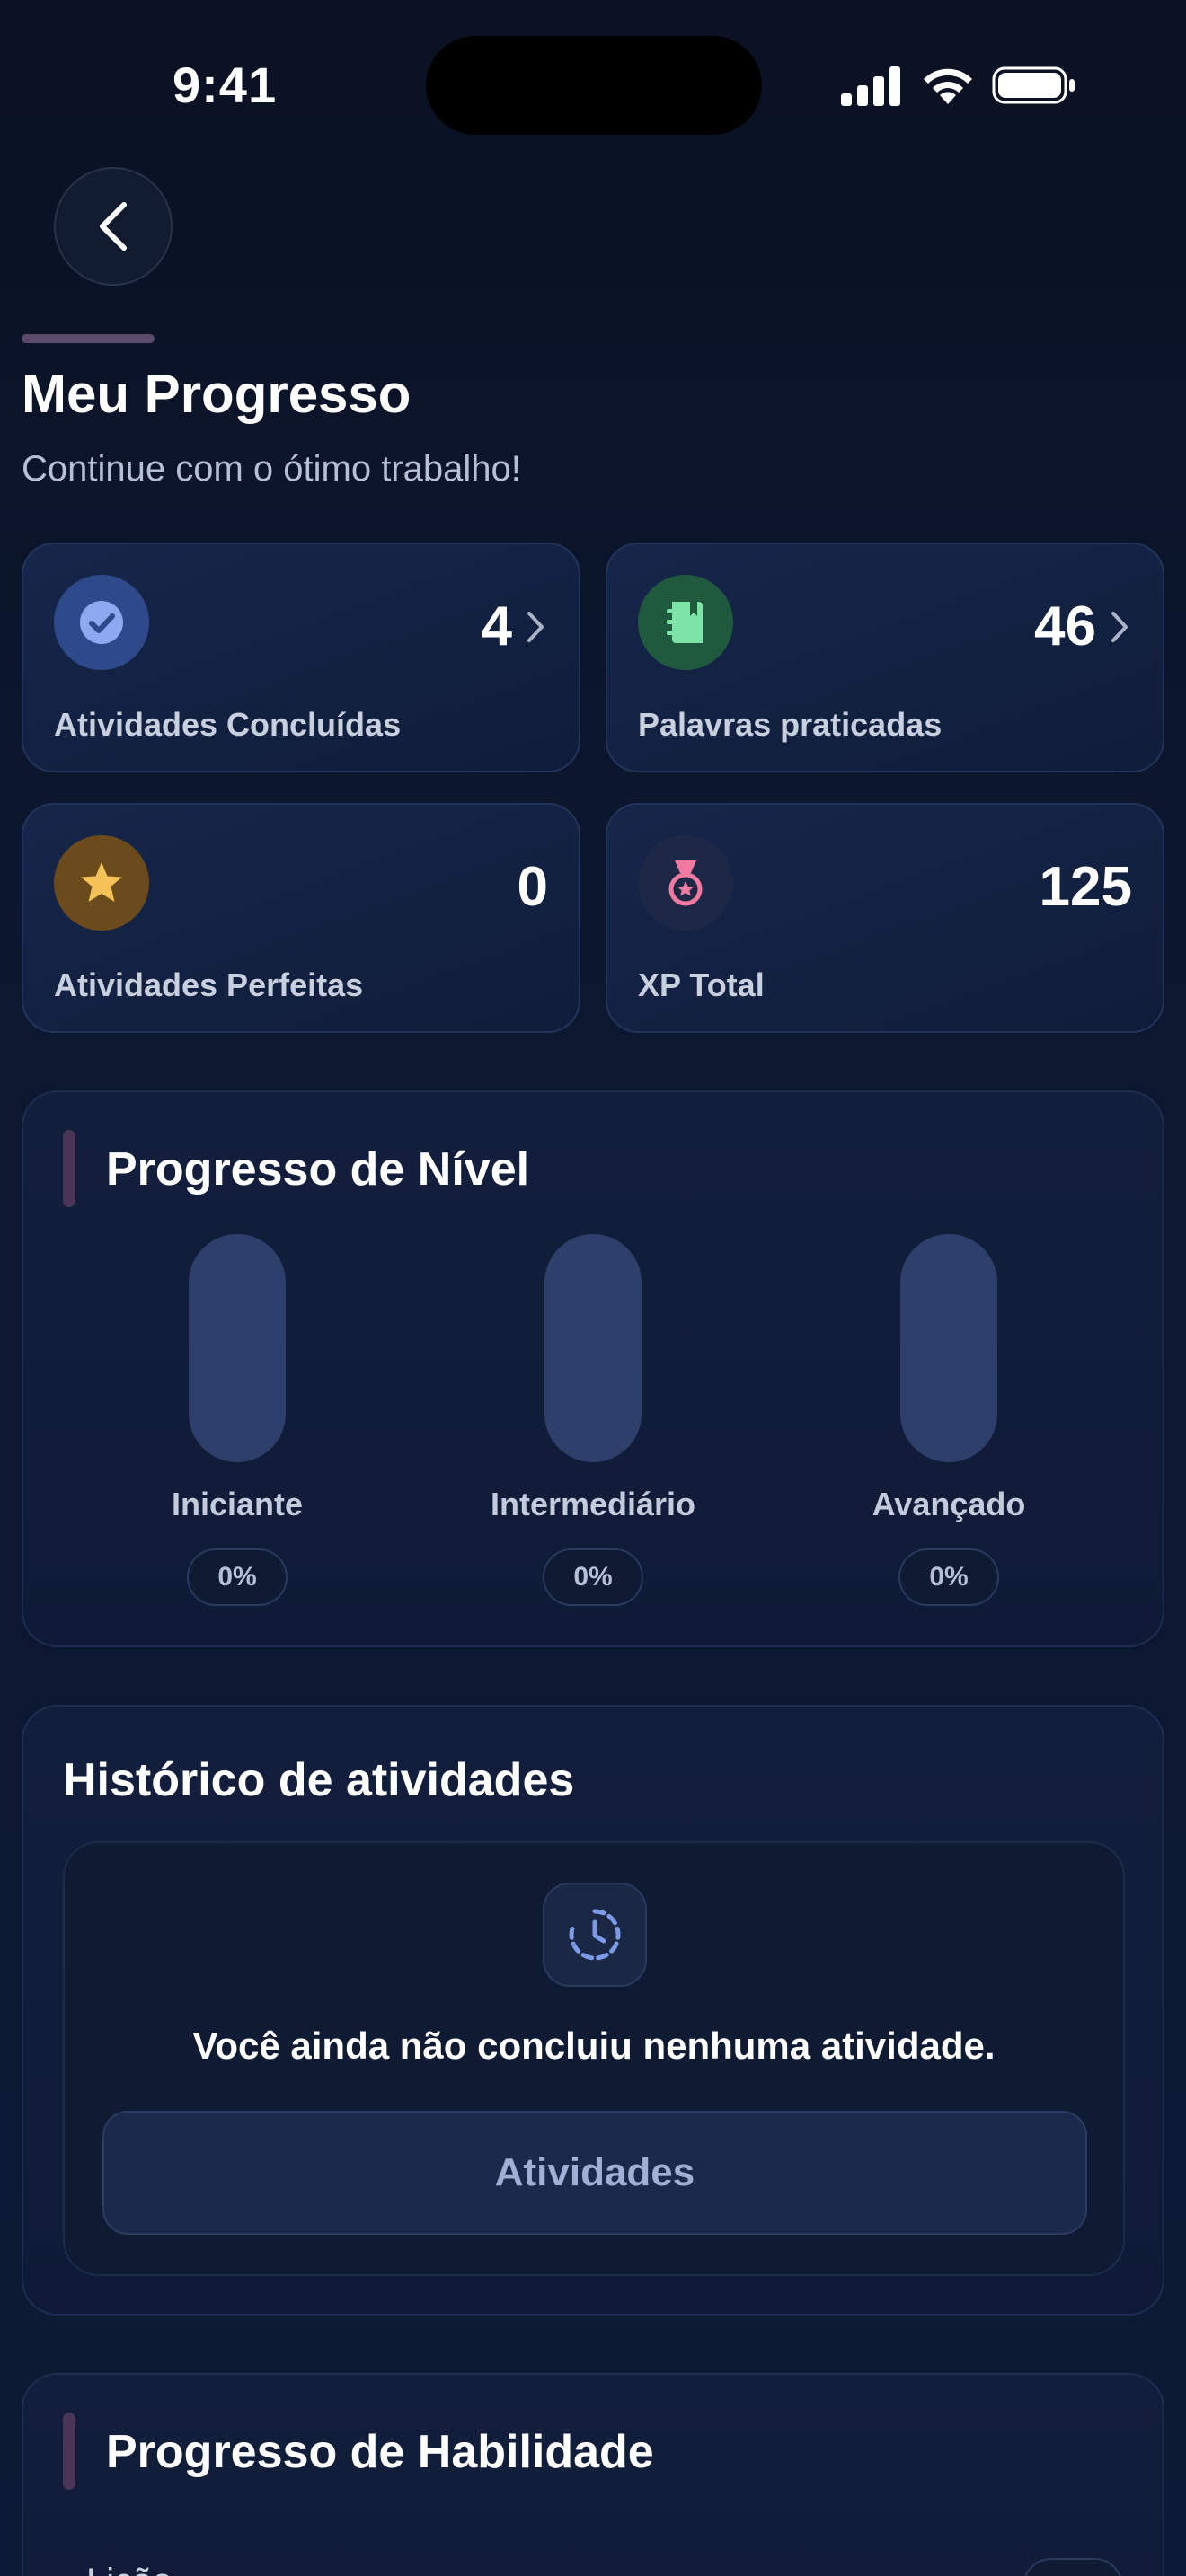  Describe the element at coordinates (301, 657) in the screenshot. I see `stat-card-completed-activities: 4 Atividades Concluídas` at that location.